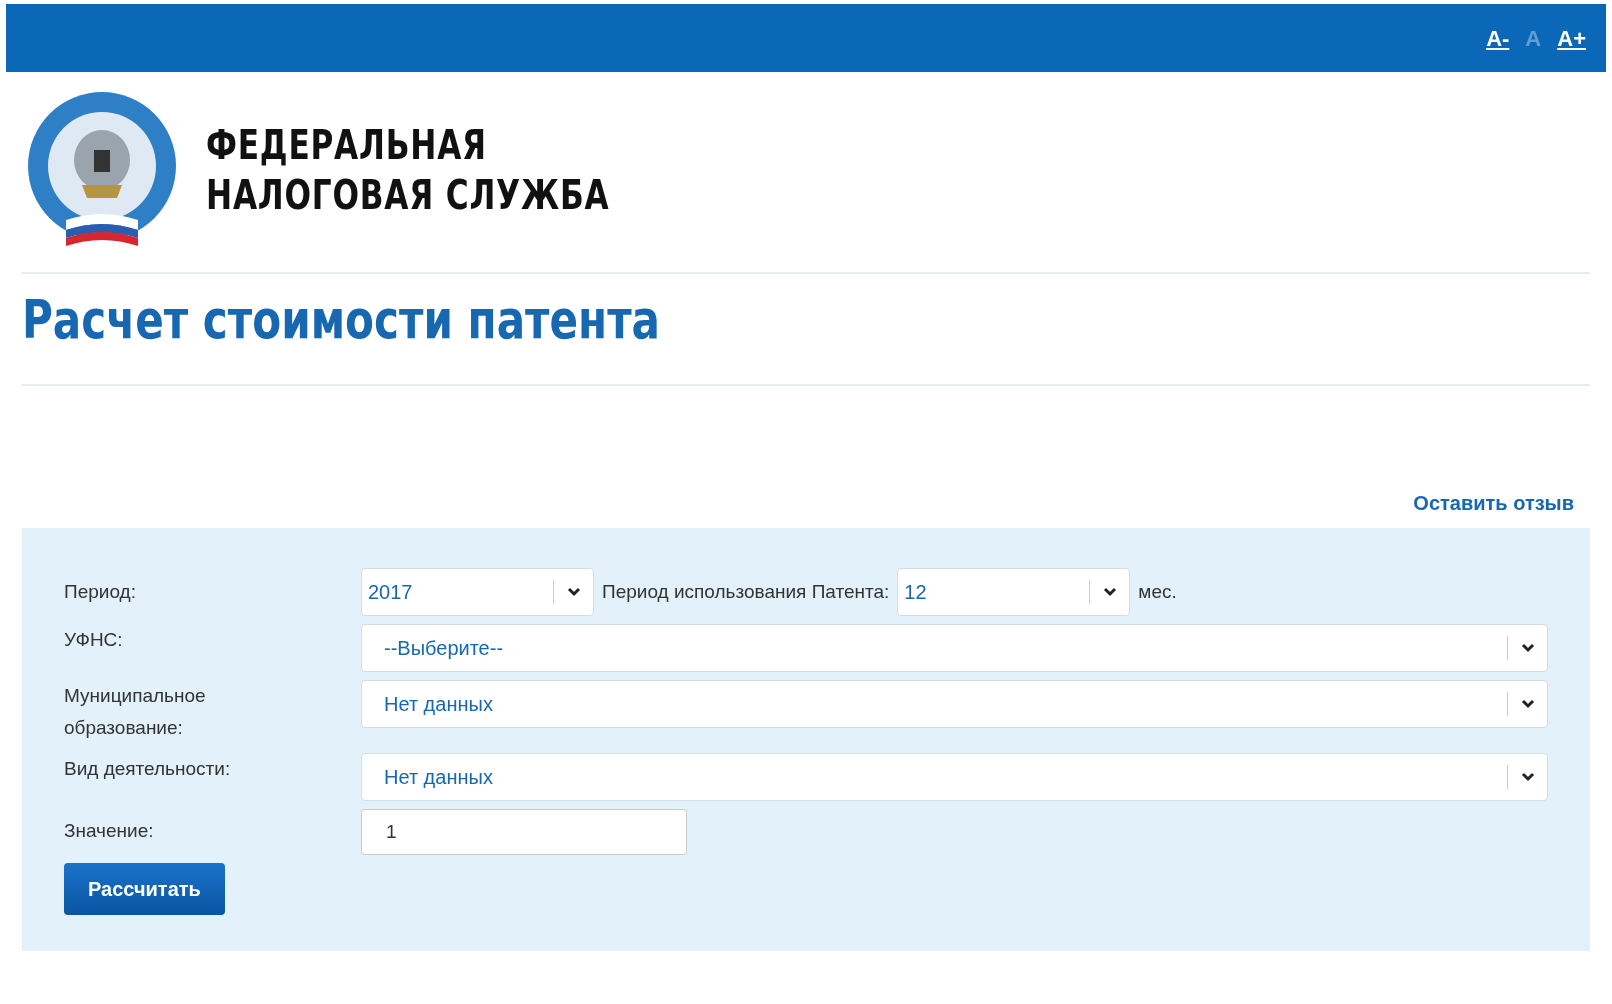 This screenshot has width=1612, height=1004. Describe the element at coordinates (341, 320) in the screenshot. I see `page-title: Расчет стоимости патента` at that location.